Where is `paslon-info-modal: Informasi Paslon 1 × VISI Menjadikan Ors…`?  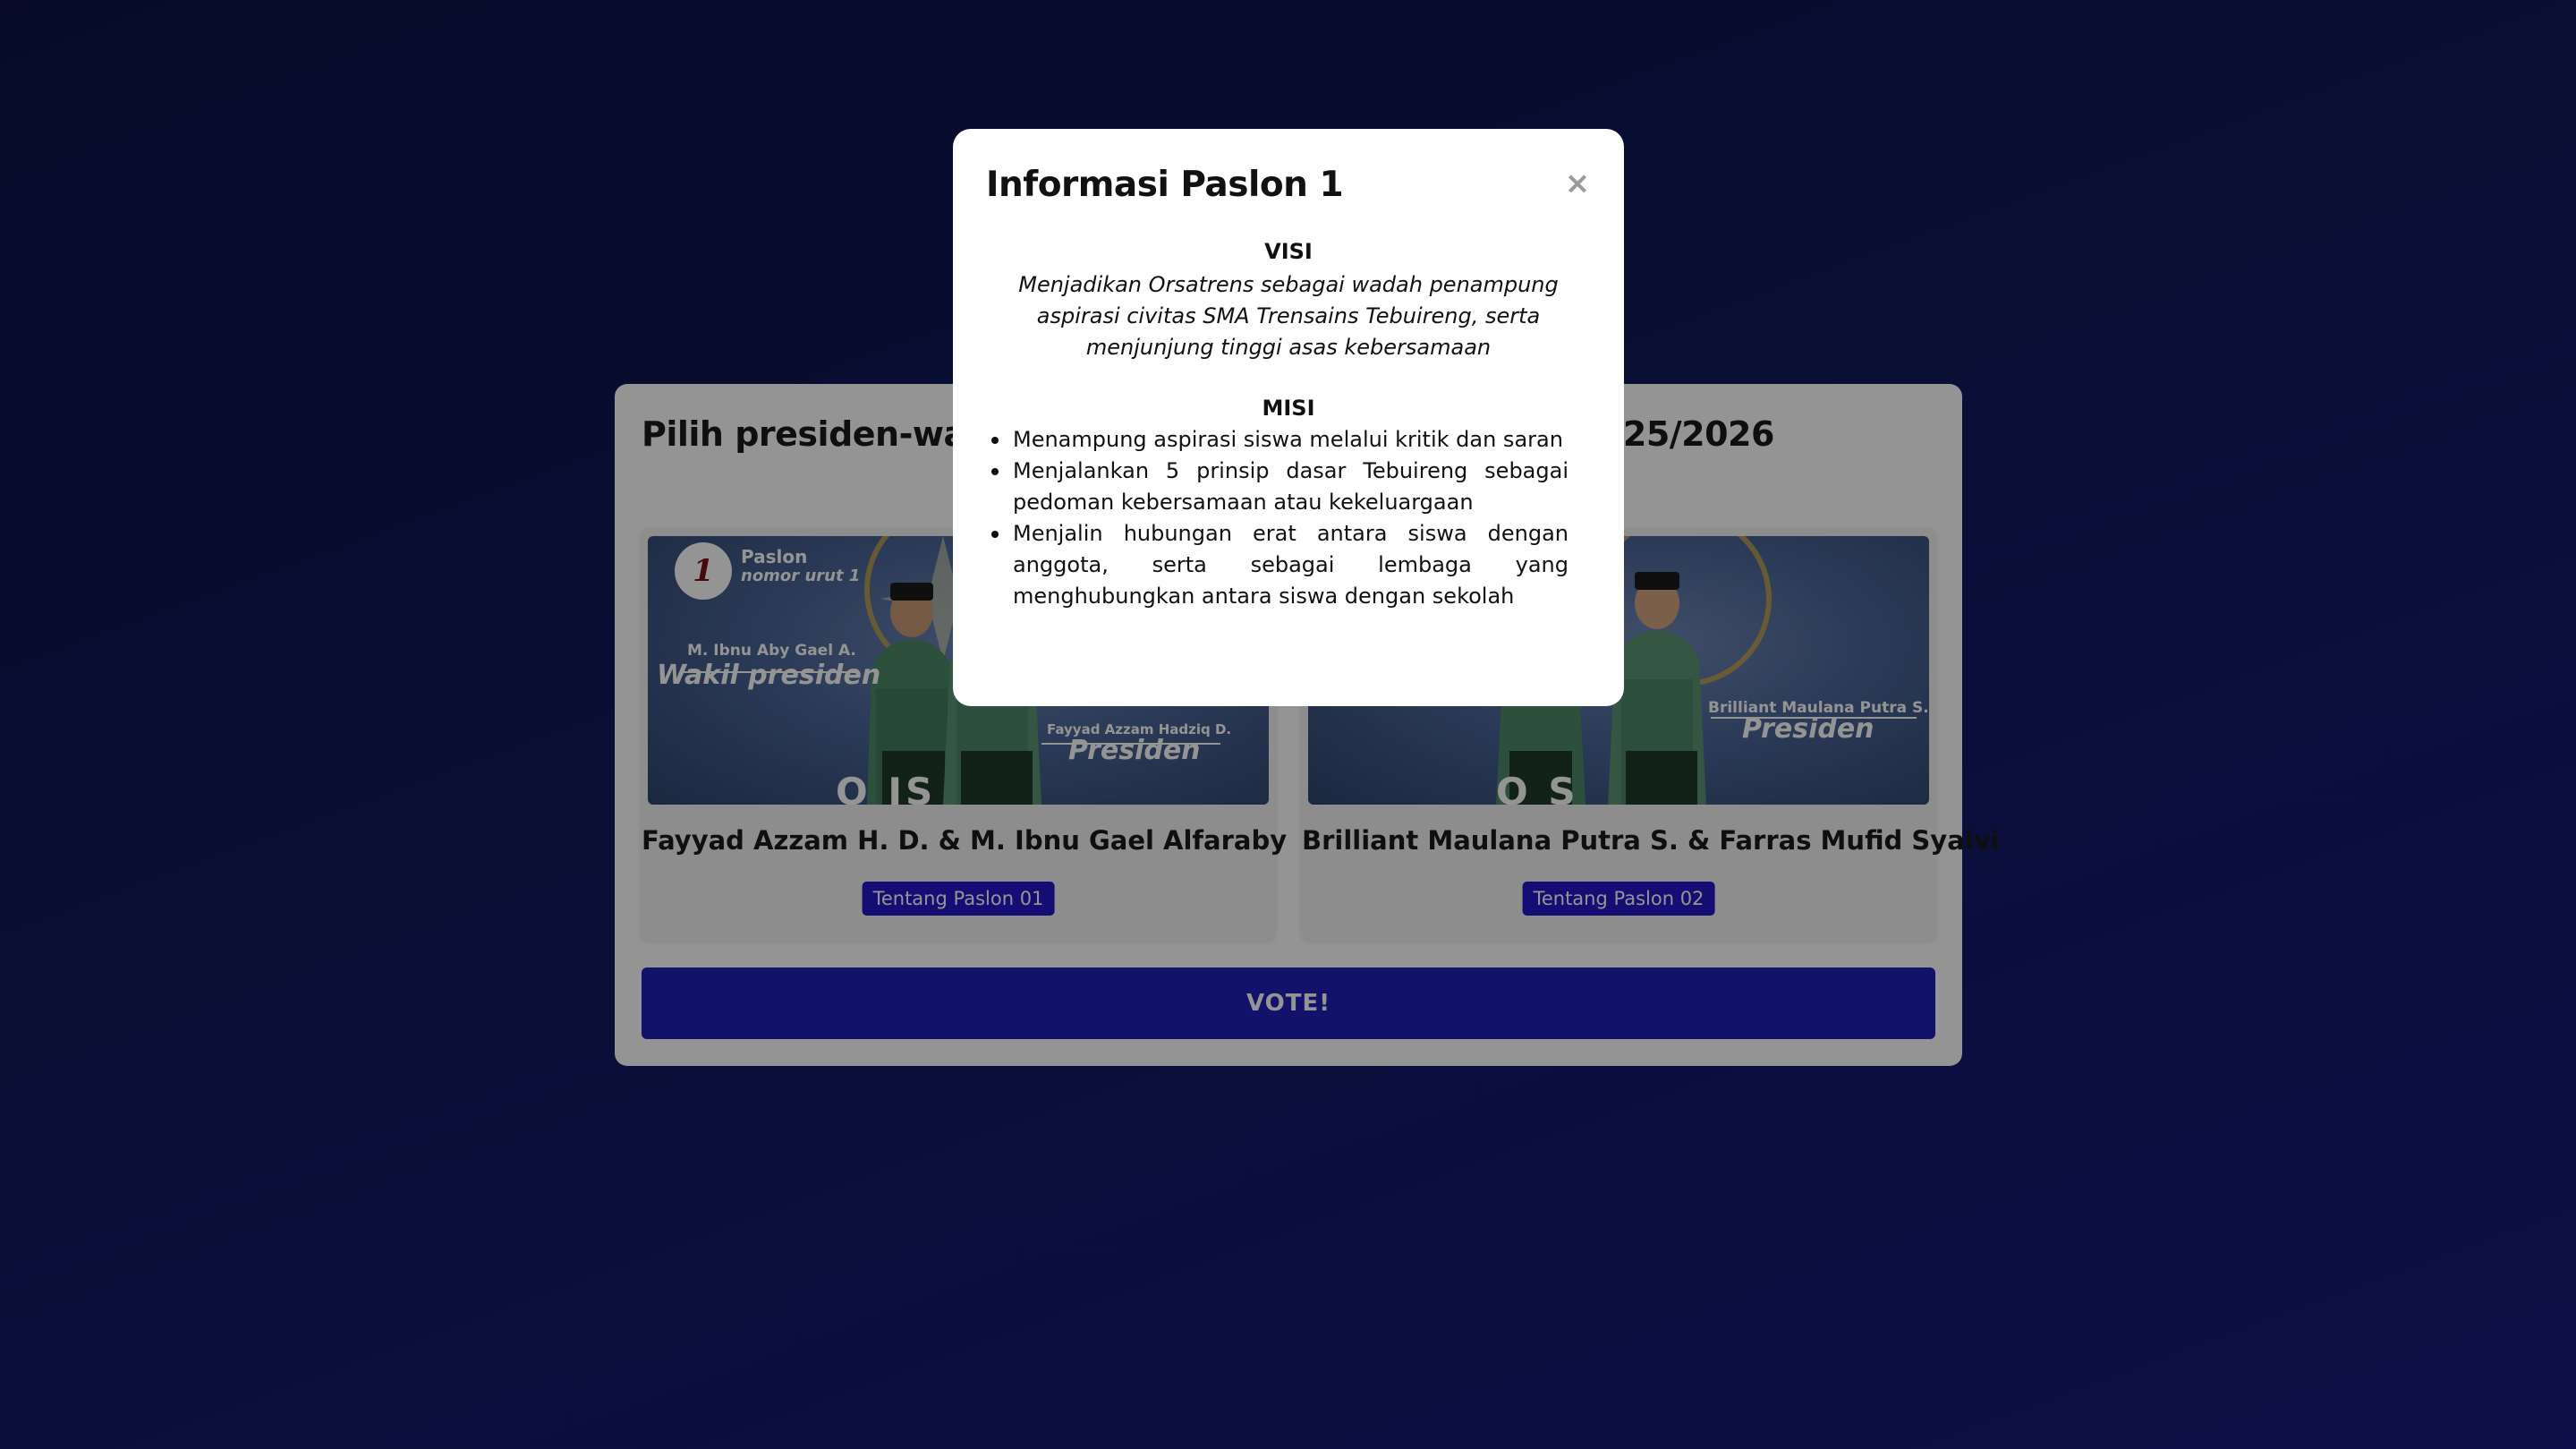 paslon-info-modal: Informasi Paslon 1 × VISI Menjadikan Ors… is located at coordinates (1288, 417).